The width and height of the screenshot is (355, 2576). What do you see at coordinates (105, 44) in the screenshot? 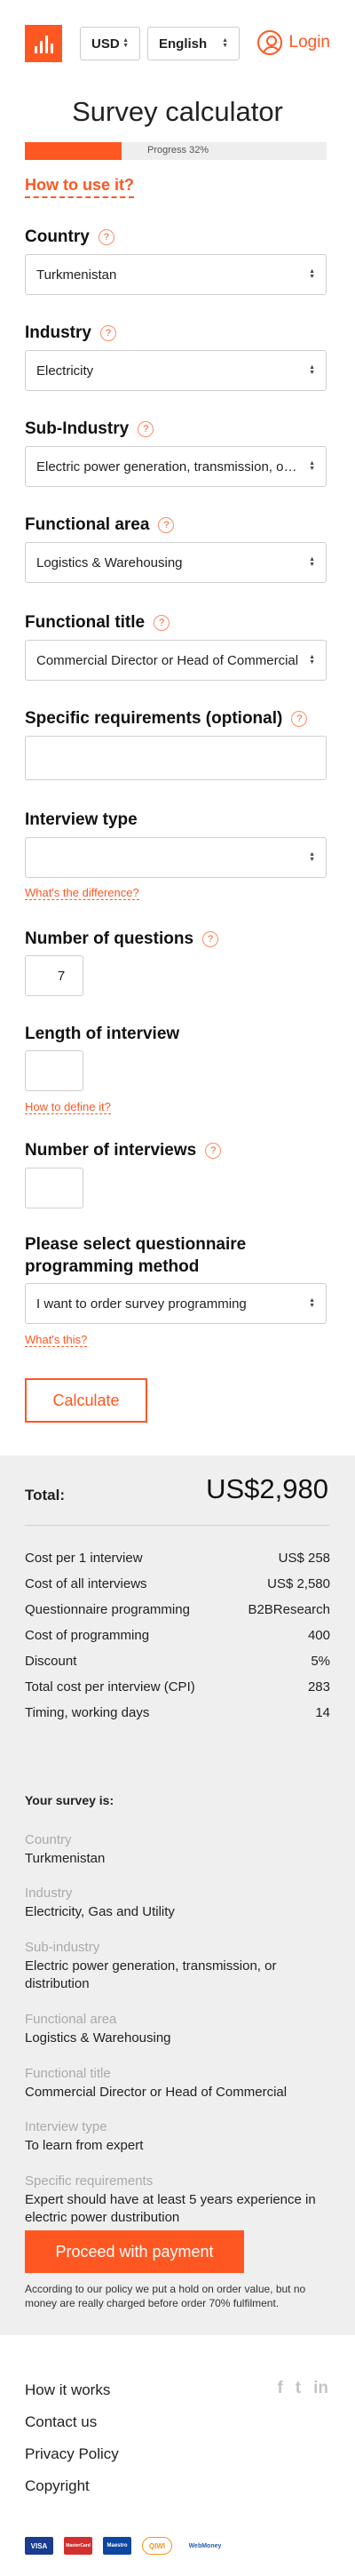
I see `currency-value: USD` at bounding box center [105, 44].